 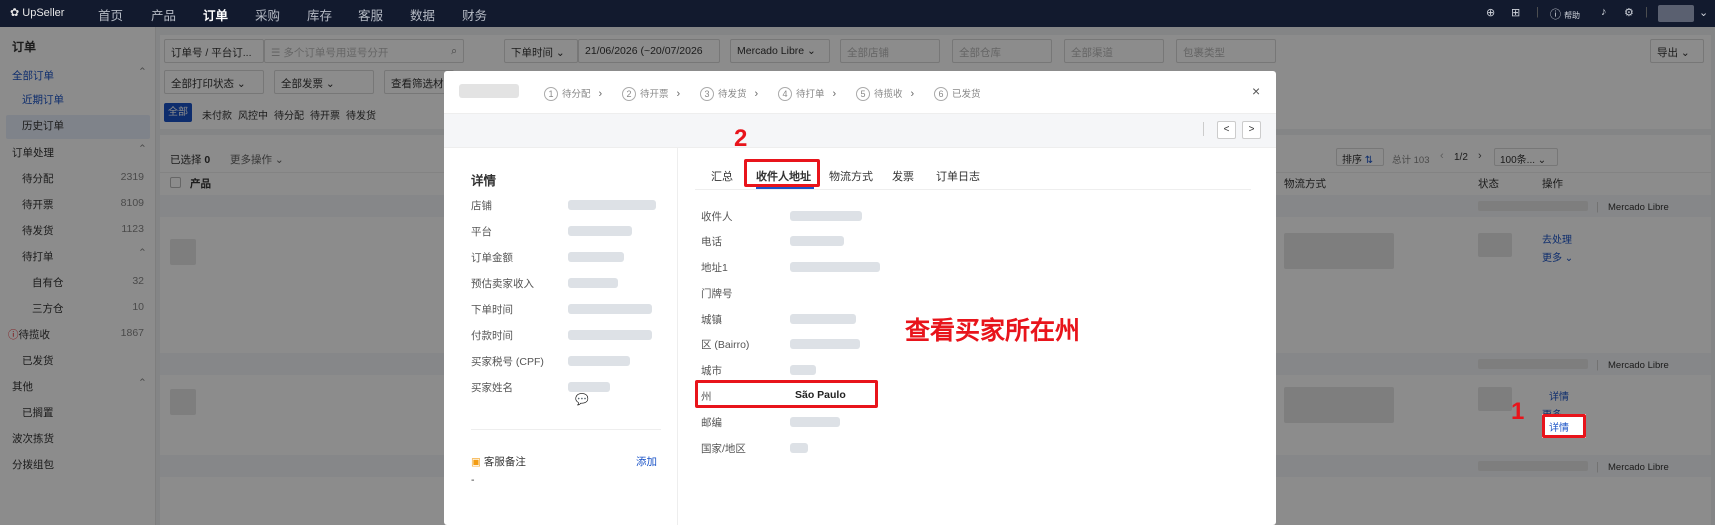 I want to click on step-label: 已发货, so click(x=966, y=94).